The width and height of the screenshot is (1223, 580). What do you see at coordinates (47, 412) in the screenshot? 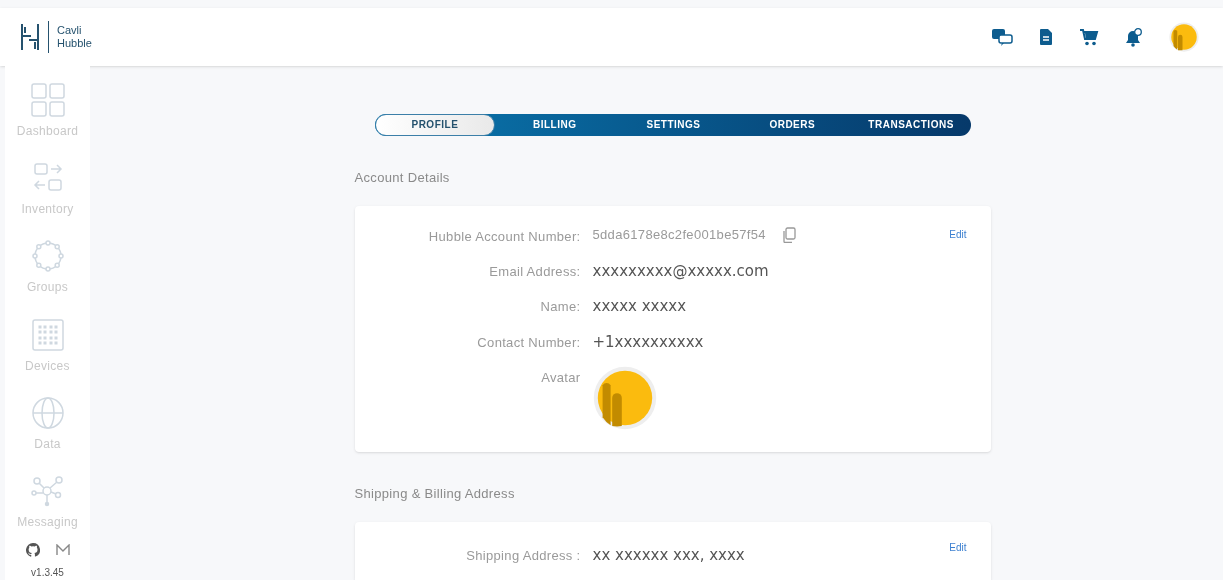
I see `globe-icon` at bounding box center [47, 412].